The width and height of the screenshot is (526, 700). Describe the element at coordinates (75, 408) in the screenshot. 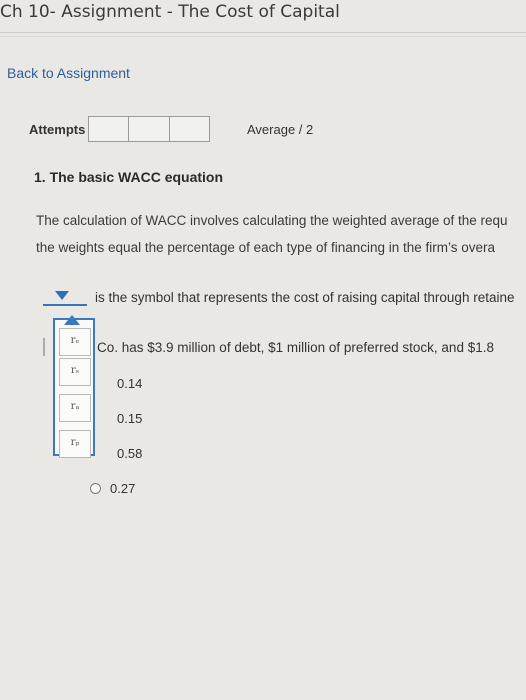

I see `dropdown-option-rd: rₐ` at that location.